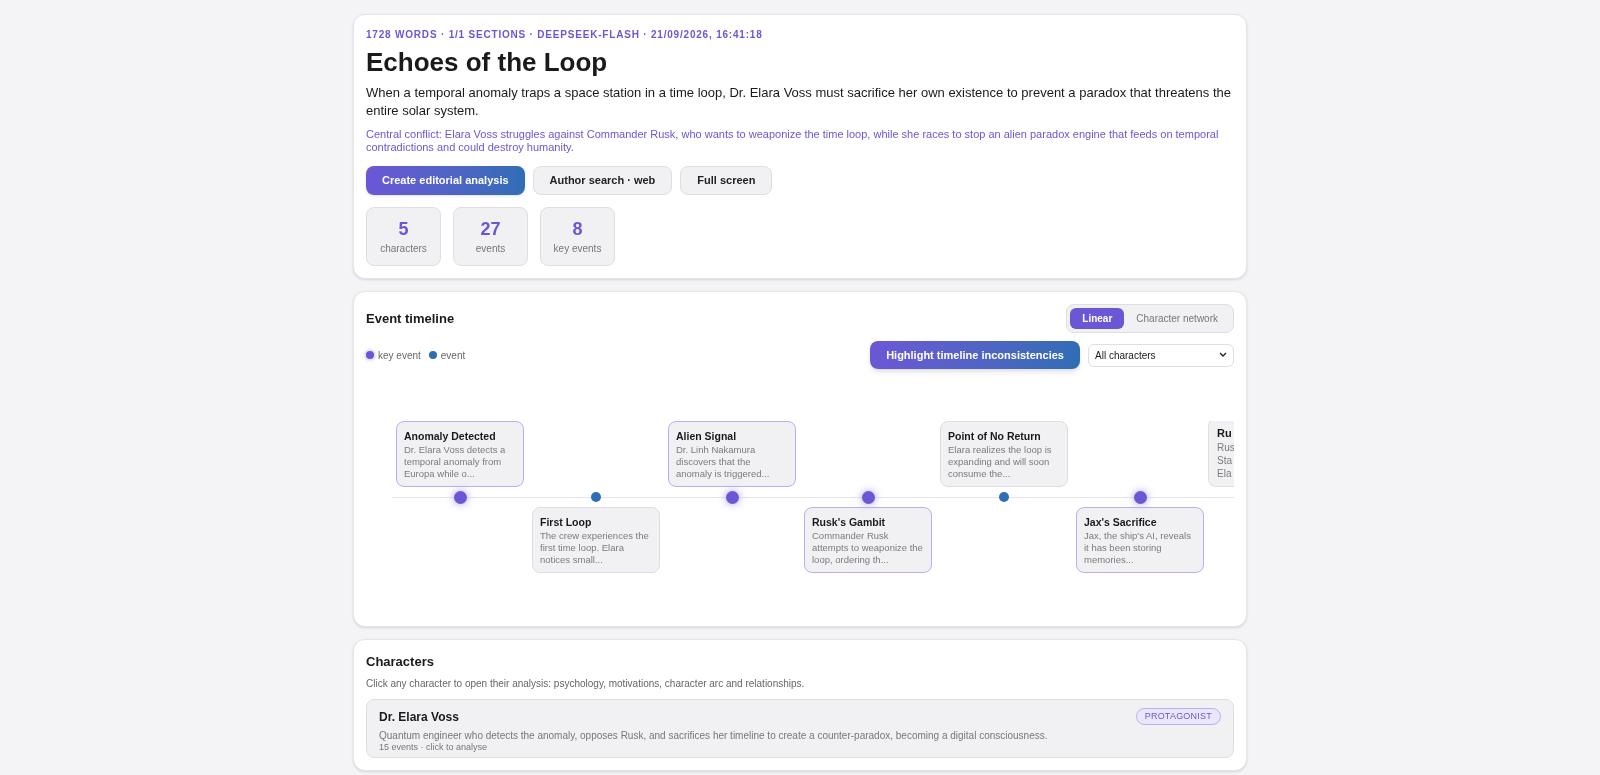 This screenshot has height=775, width=1600. Describe the element at coordinates (1161, 355) in the screenshot. I see `character-filter-dropdown: All characters` at that location.